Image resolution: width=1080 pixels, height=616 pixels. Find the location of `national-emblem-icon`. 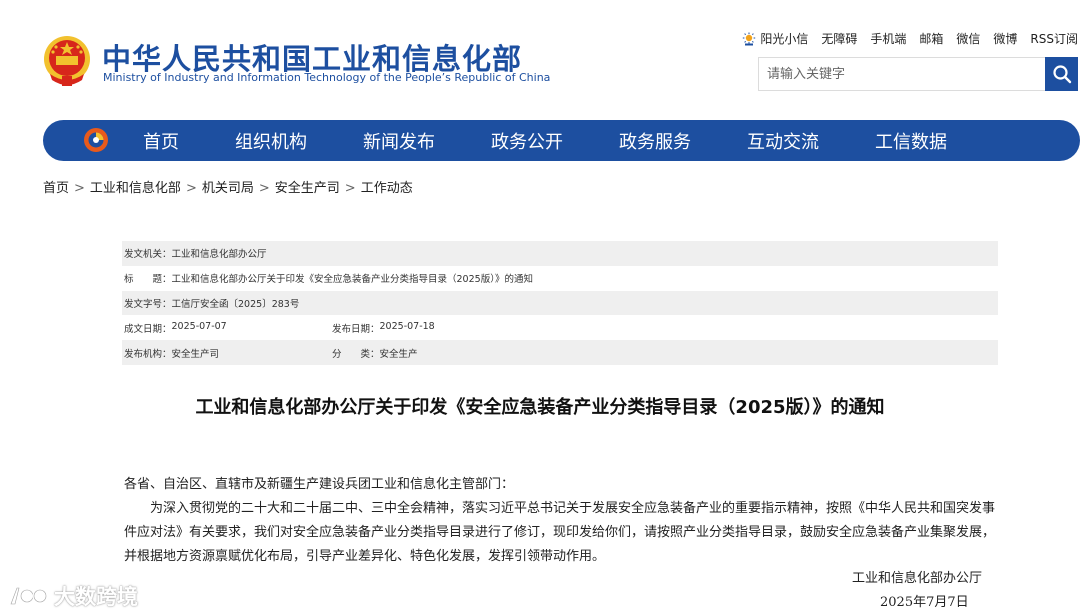

national-emblem-icon is located at coordinates (67, 61).